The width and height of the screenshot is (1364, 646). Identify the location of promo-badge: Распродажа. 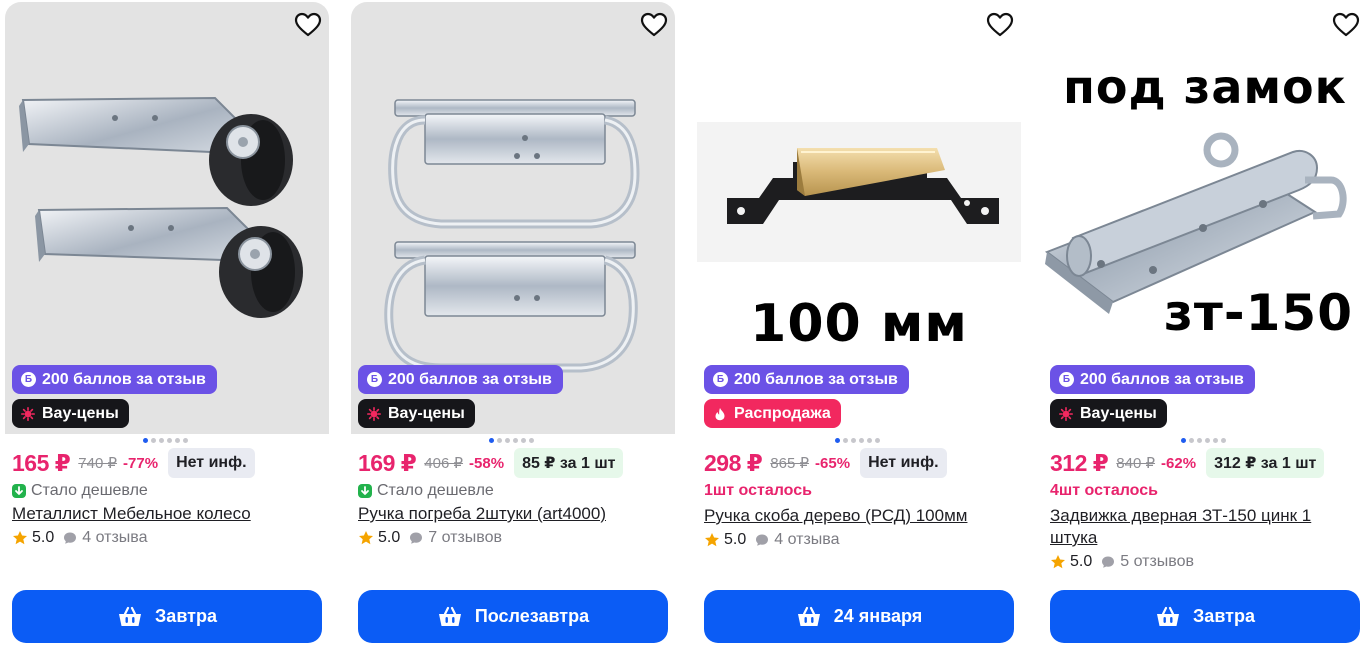
(772, 413).